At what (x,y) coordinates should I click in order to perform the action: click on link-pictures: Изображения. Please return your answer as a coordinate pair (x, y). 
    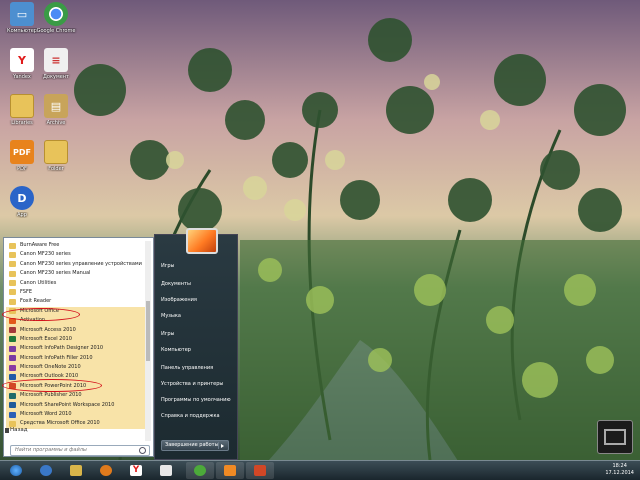
    Looking at the image, I should click on (179, 300).